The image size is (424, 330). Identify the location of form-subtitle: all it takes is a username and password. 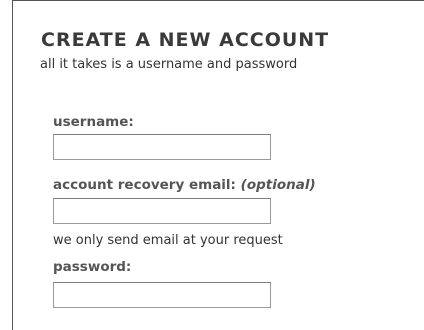
(169, 64).